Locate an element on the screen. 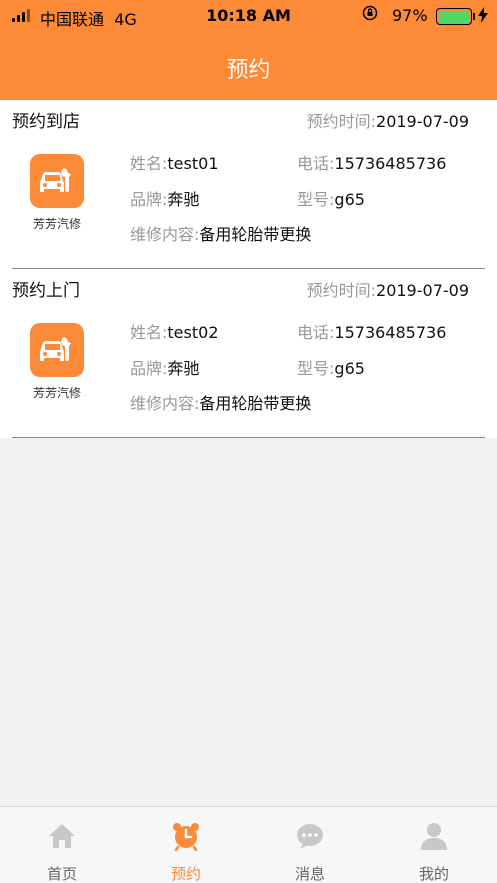 This screenshot has height=883, width=497. chat-bubble-icon is located at coordinates (310, 836).